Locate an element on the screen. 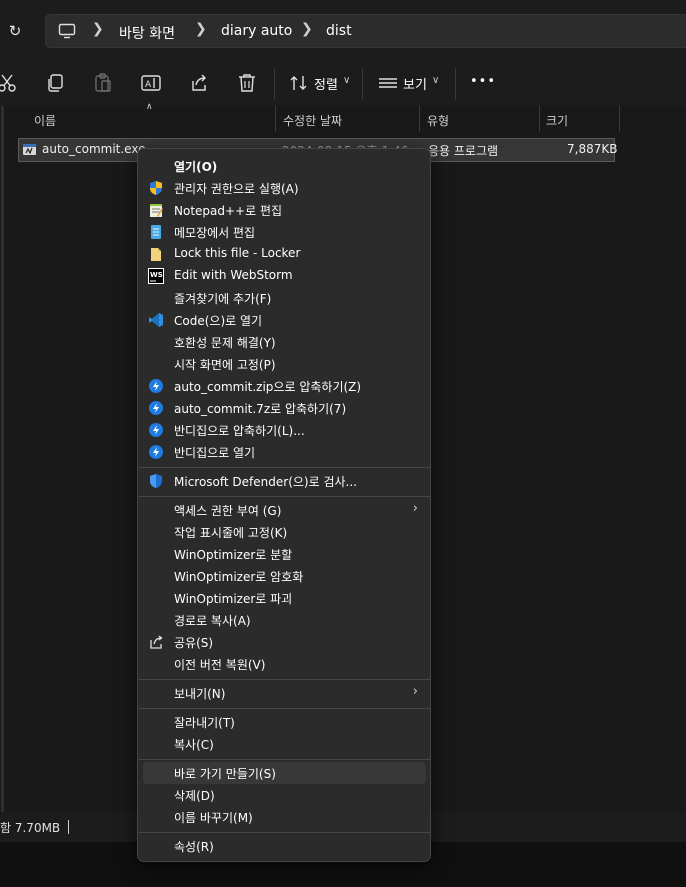 The width and height of the screenshot is (686, 887). menu-item-label: 관리자 권한으로 실행(A) is located at coordinates (236, 189).